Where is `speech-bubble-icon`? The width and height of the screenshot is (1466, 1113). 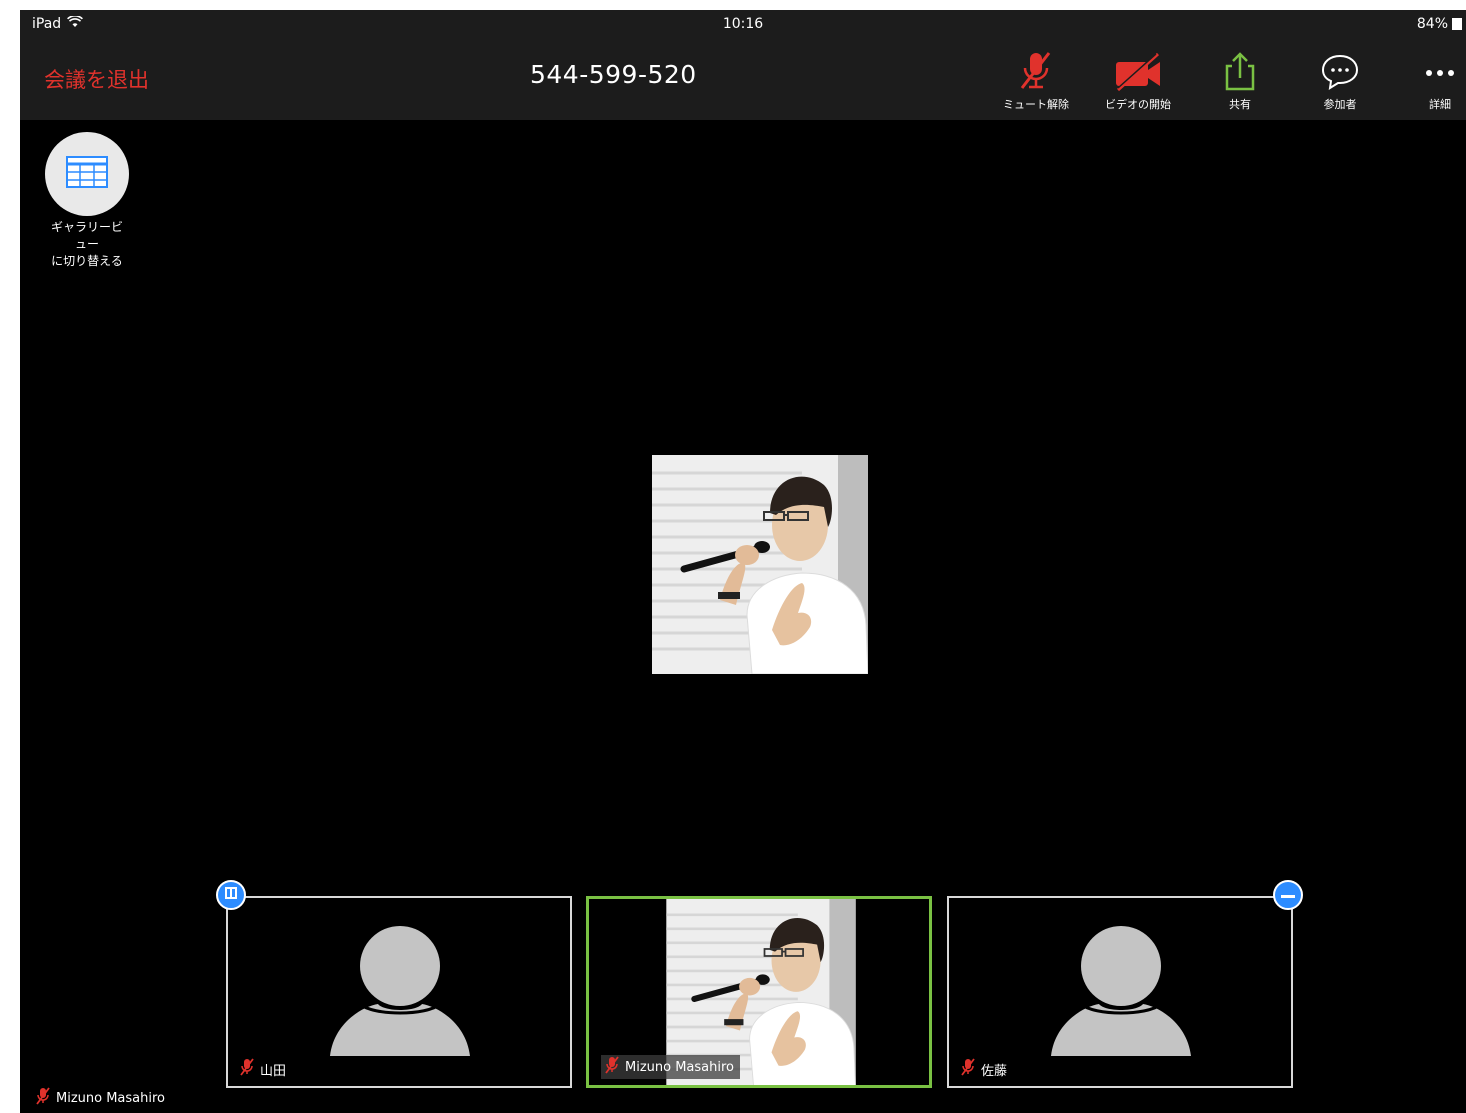 speech-bubble-icon is located at coordinates (1340, 71).